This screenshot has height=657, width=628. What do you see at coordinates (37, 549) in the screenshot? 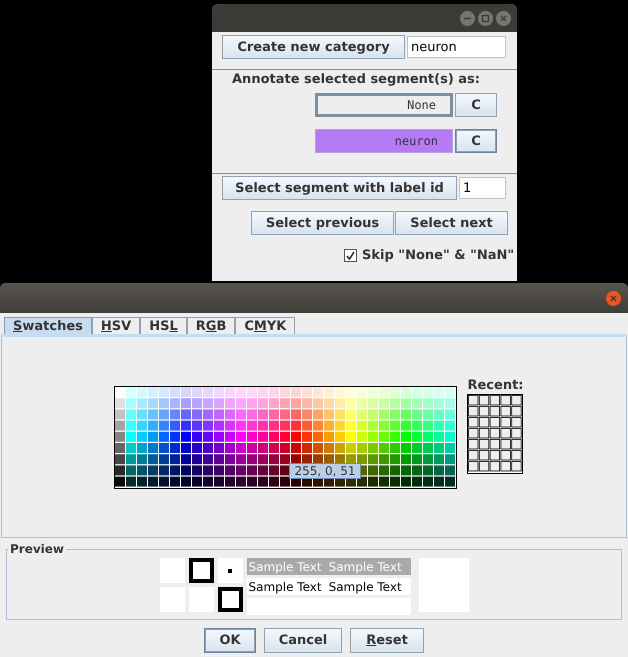
I see `preview-title: Preview` at bounding box center [37, 549].